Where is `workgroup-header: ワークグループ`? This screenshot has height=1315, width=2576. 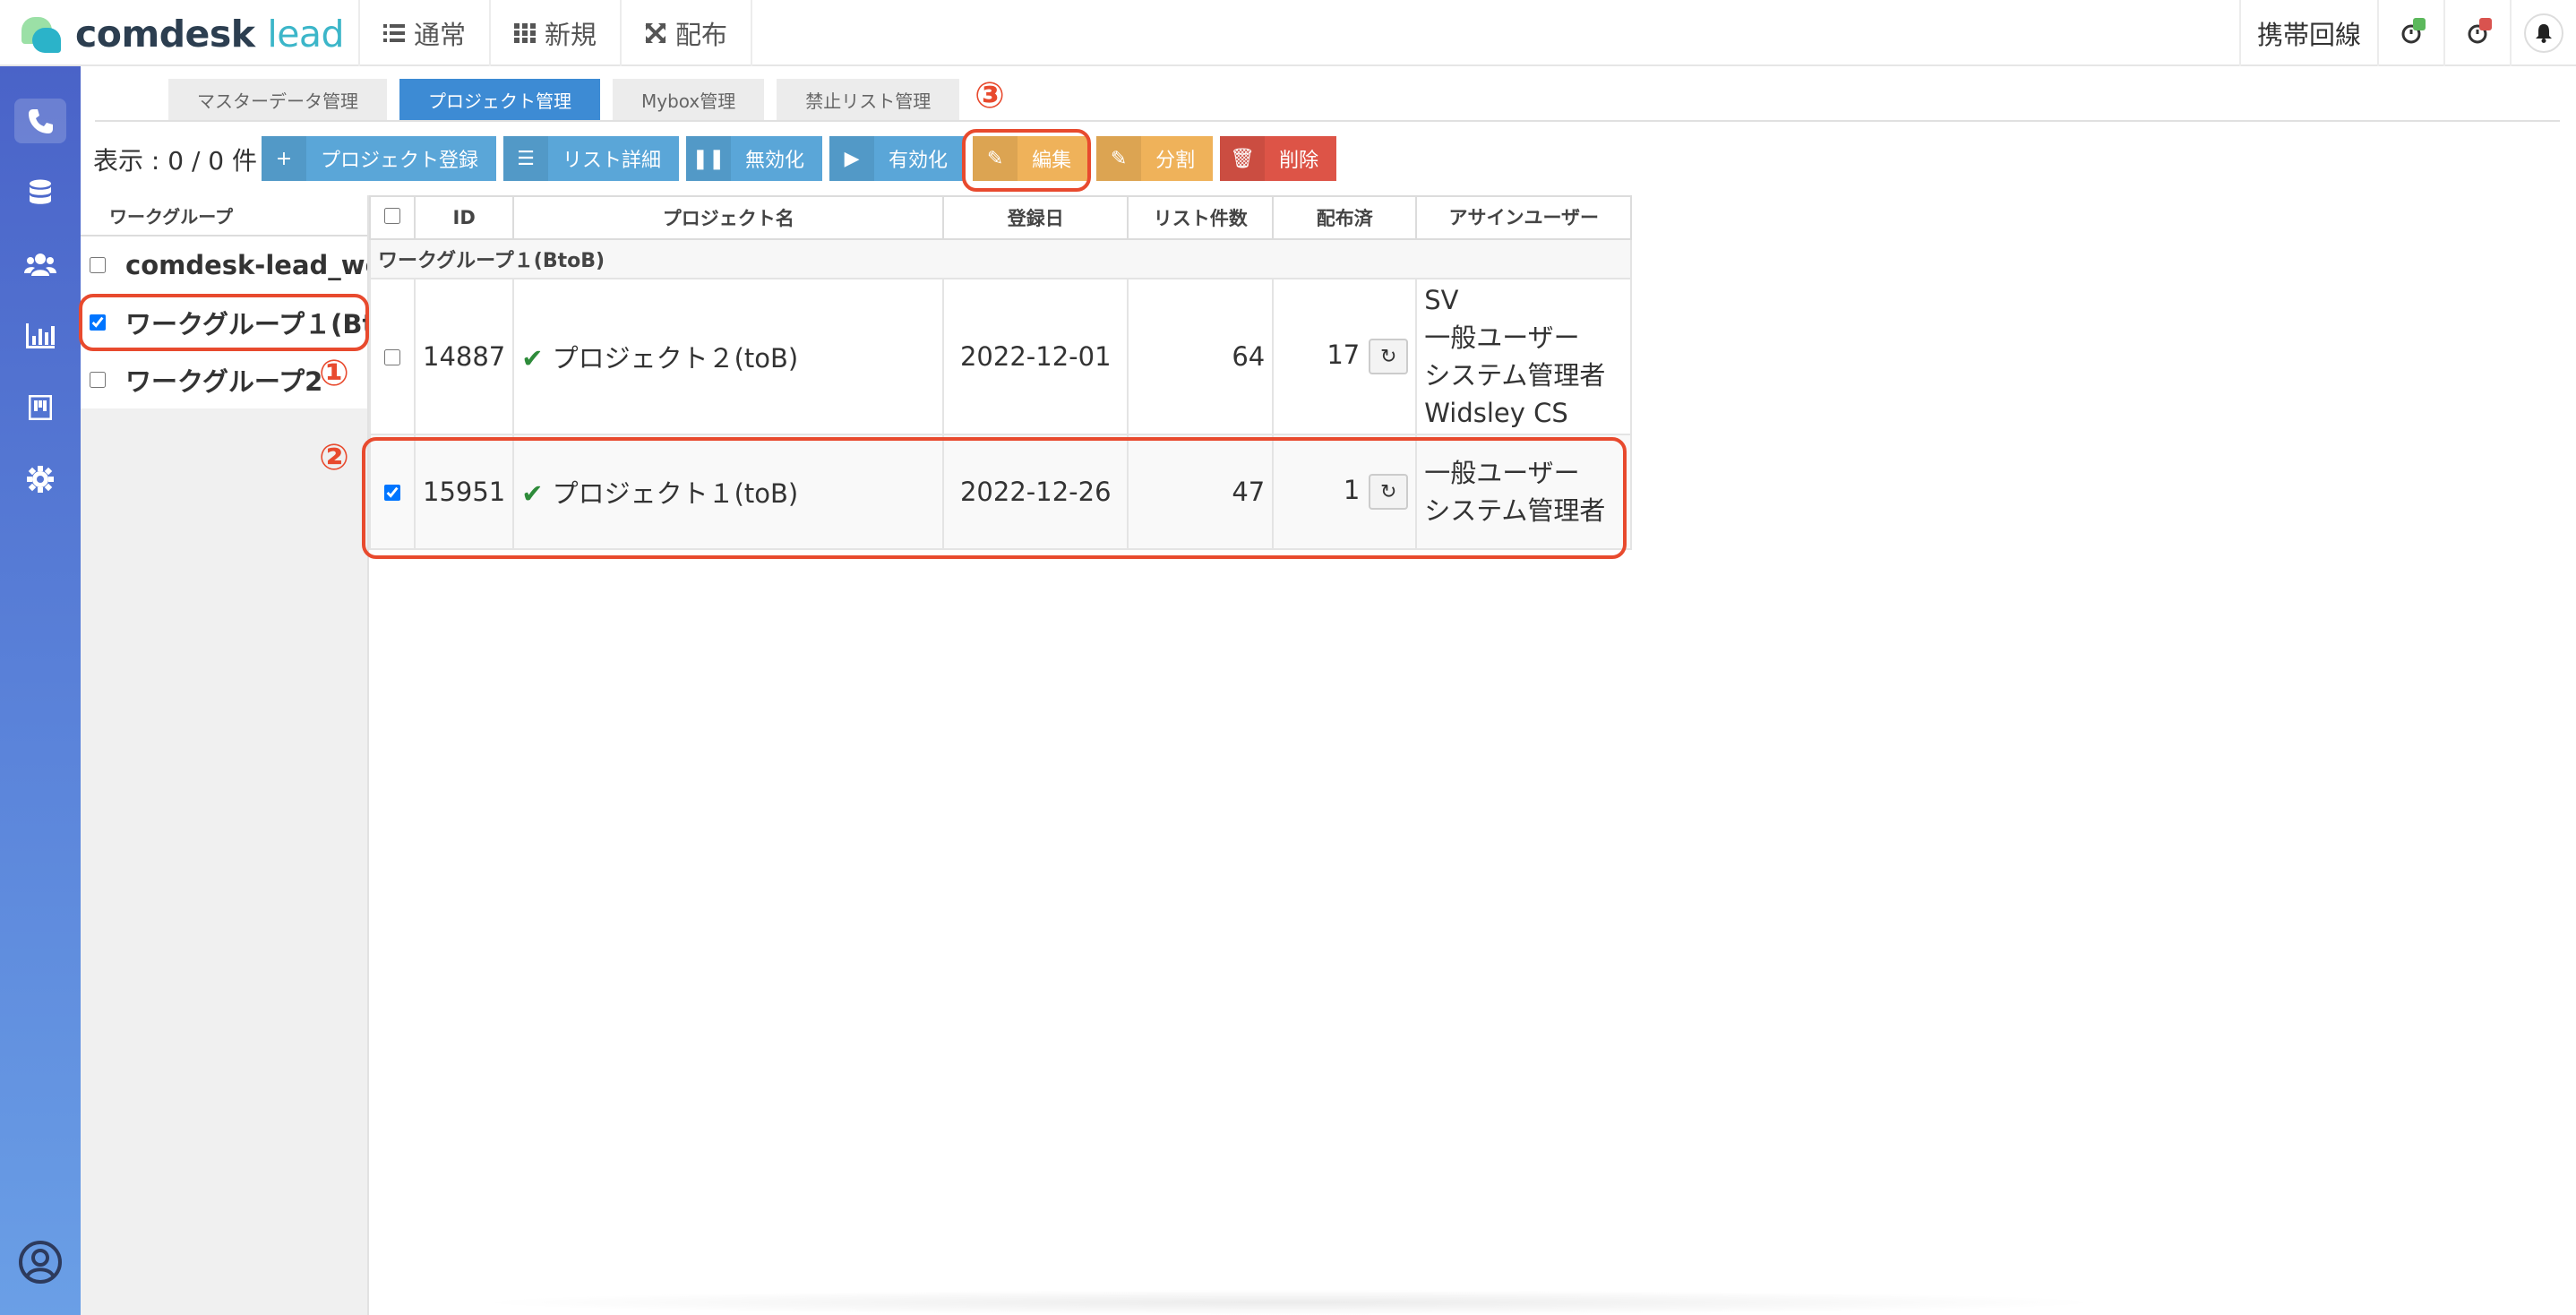 workgroup-header: ワークグループ is located at coordinates (224, 215).